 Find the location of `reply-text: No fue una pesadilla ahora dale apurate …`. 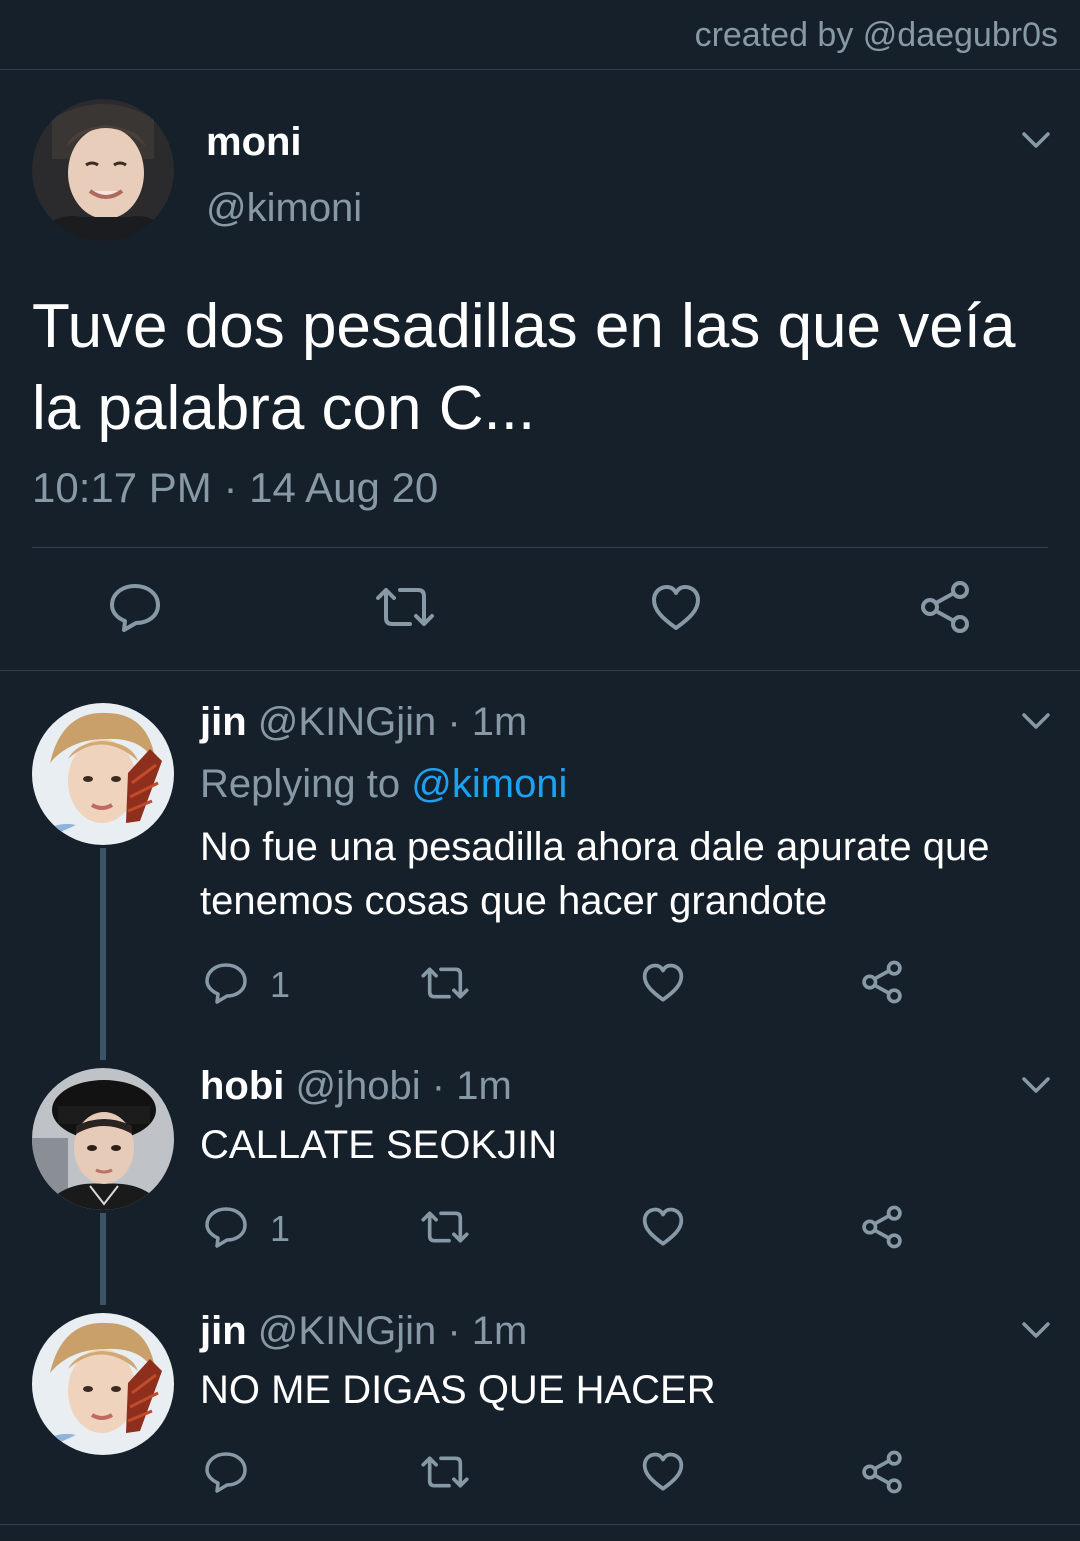

reply-text: No fue una pesadilla ahora dale apurate … is located at coordinates (595, 874).